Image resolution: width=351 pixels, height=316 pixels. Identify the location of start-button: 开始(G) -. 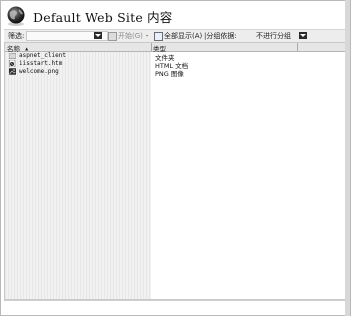
(128, 36).